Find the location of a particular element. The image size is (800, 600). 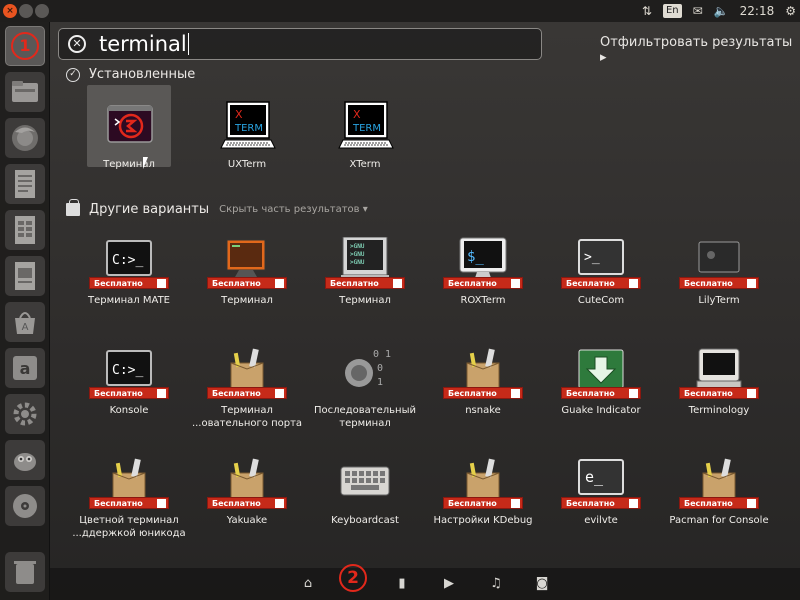

result-tile: >_ Бесплатно CuteCom is located at coordinates (601, 272).